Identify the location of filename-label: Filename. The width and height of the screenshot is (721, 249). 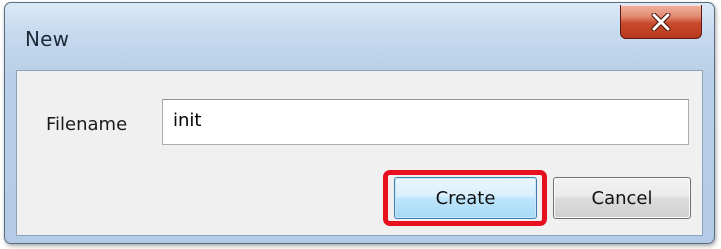
(87, 124).